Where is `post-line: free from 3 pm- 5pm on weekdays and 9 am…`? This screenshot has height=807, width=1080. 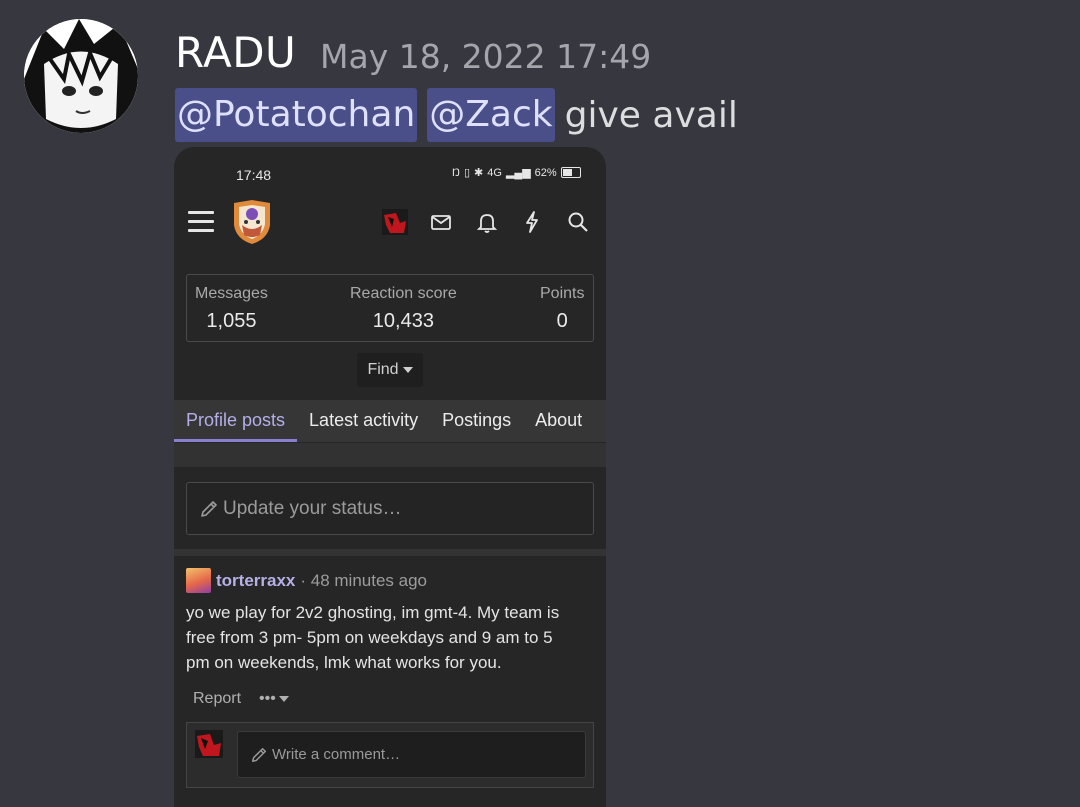 post-line: free from 3 pm- 5pm on weekdays and 9 am… is located at coordinates (369, 637).